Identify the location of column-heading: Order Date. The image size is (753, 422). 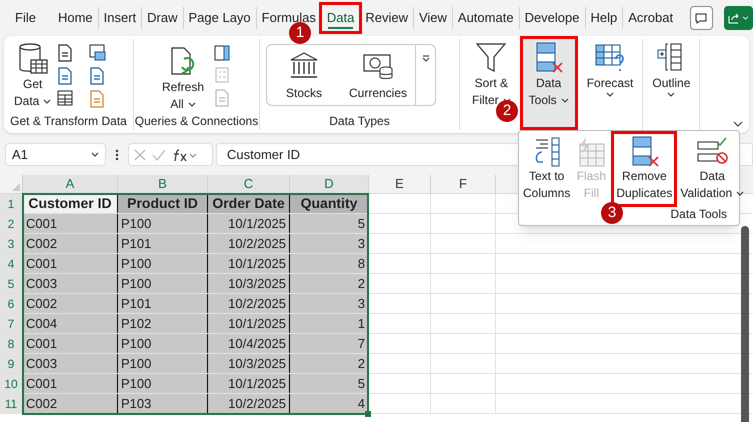
(248, 203).